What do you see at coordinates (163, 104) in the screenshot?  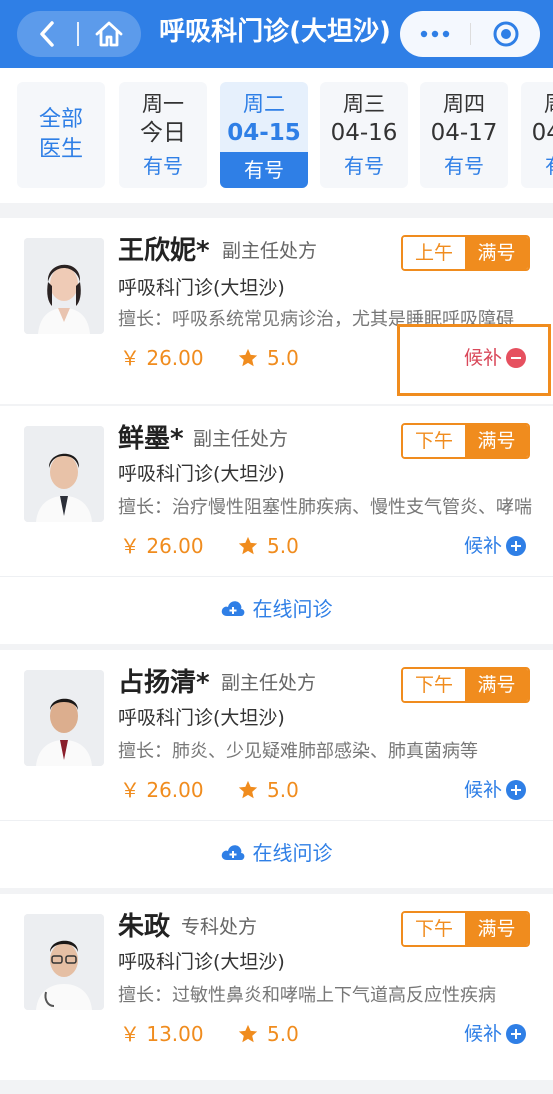 I see `date-weekday: 周一` at bounding box center [163, 104].